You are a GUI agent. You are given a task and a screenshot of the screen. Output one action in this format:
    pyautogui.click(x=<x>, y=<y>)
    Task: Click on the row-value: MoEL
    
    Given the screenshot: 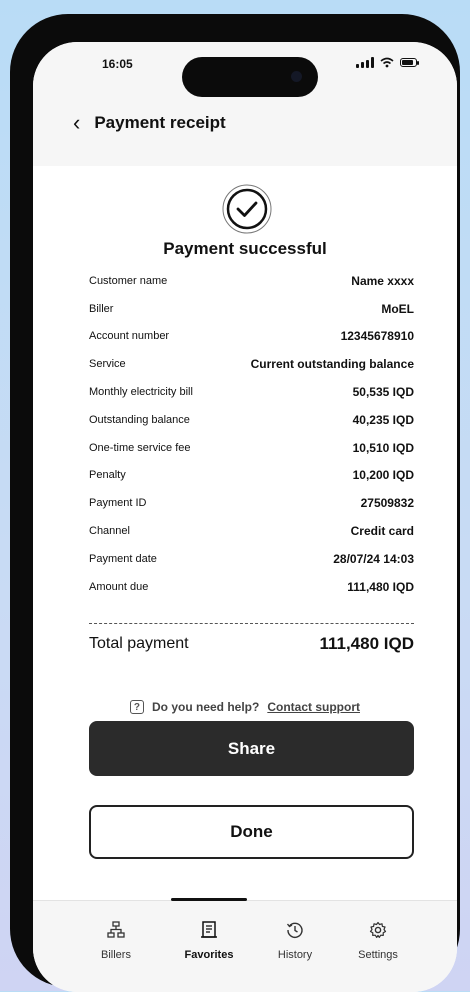 What is the action you would take?
    pyautogui.click(x=397, y=308)
    